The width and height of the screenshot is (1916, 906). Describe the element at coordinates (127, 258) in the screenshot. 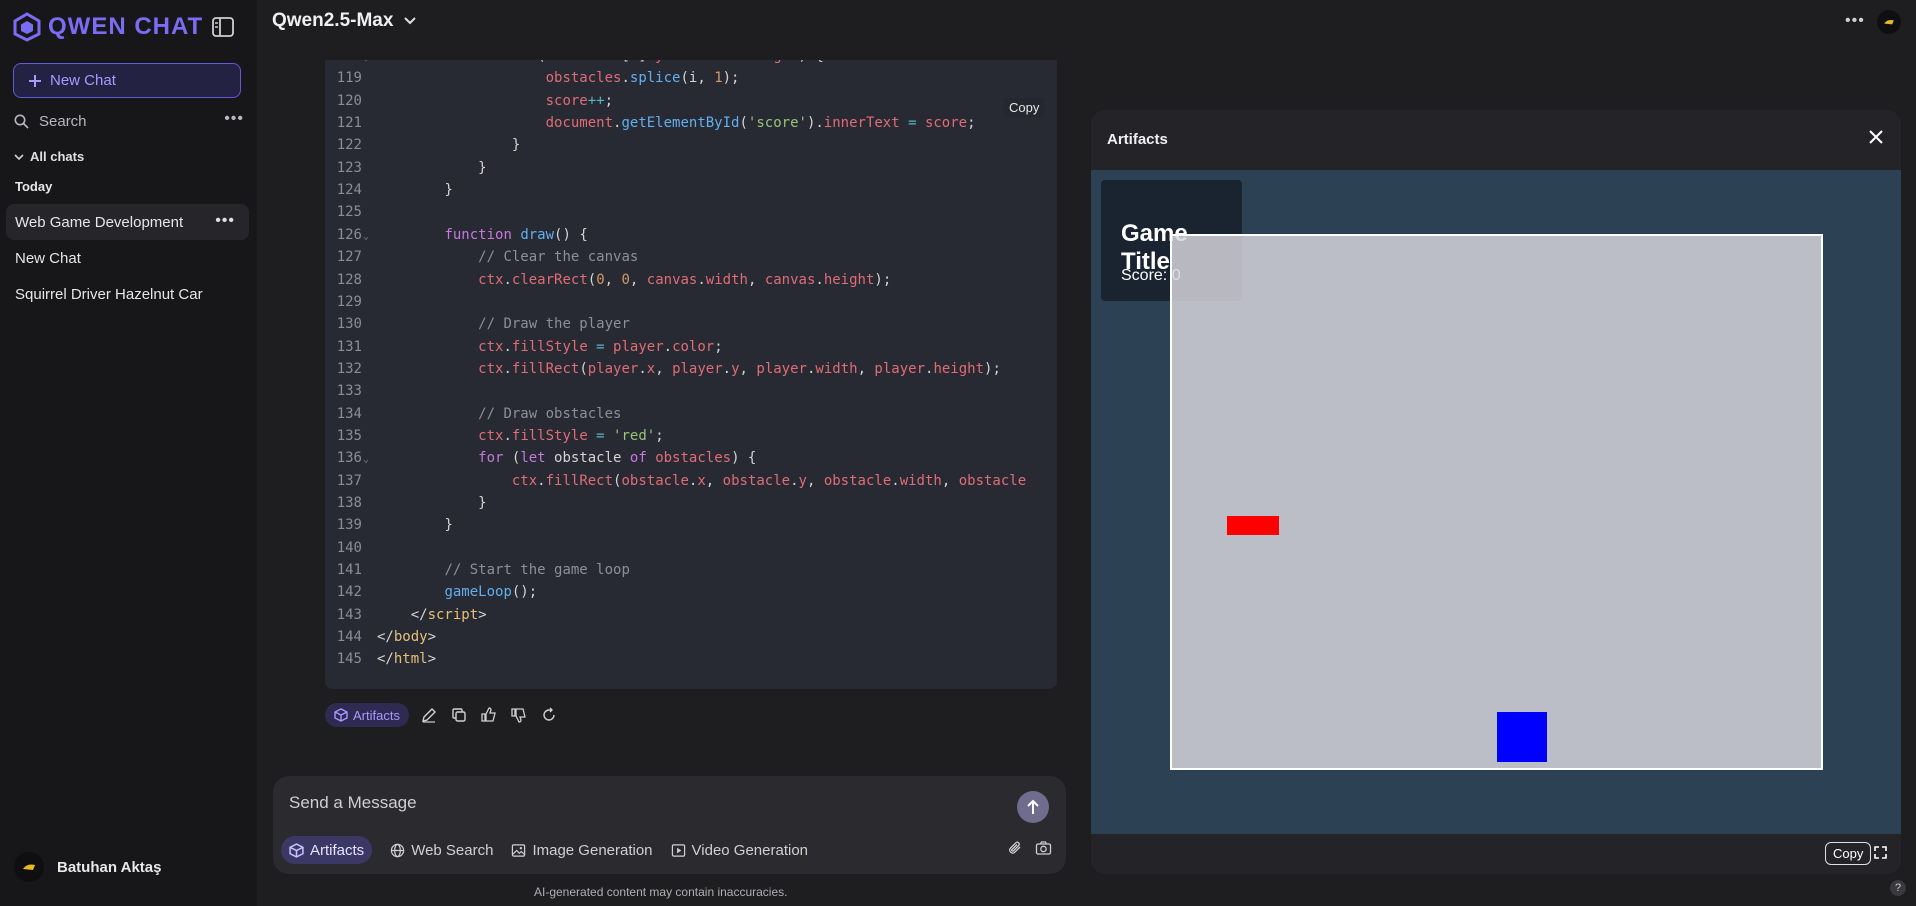

I see `chat-item-new-chat: New Chat` at that location.